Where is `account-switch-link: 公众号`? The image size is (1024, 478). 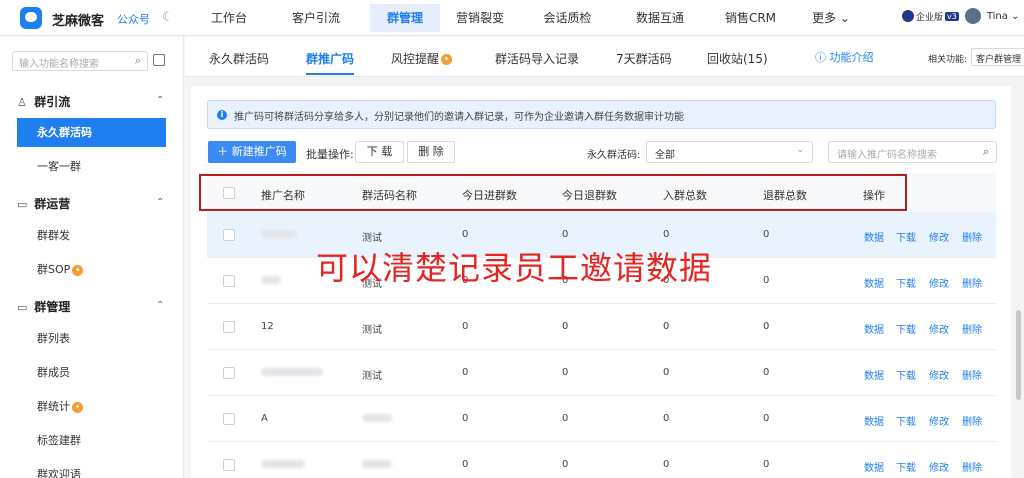
account-switch-link: 公众号 is located at coordinates (133, 19).